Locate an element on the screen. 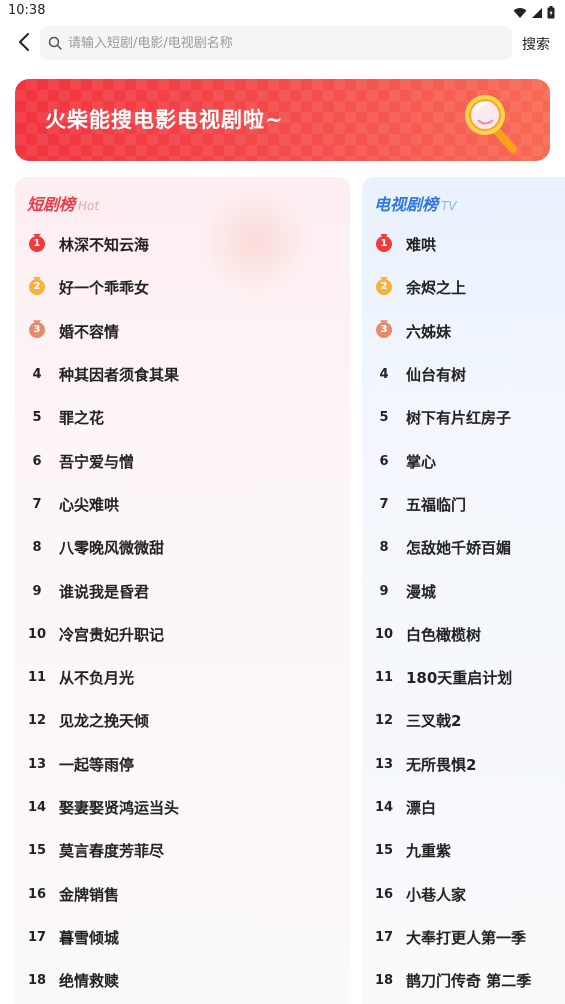 Image resolution: width=565 pixels, height=1004 pixels. search-box is located at coordinates (276, 43).